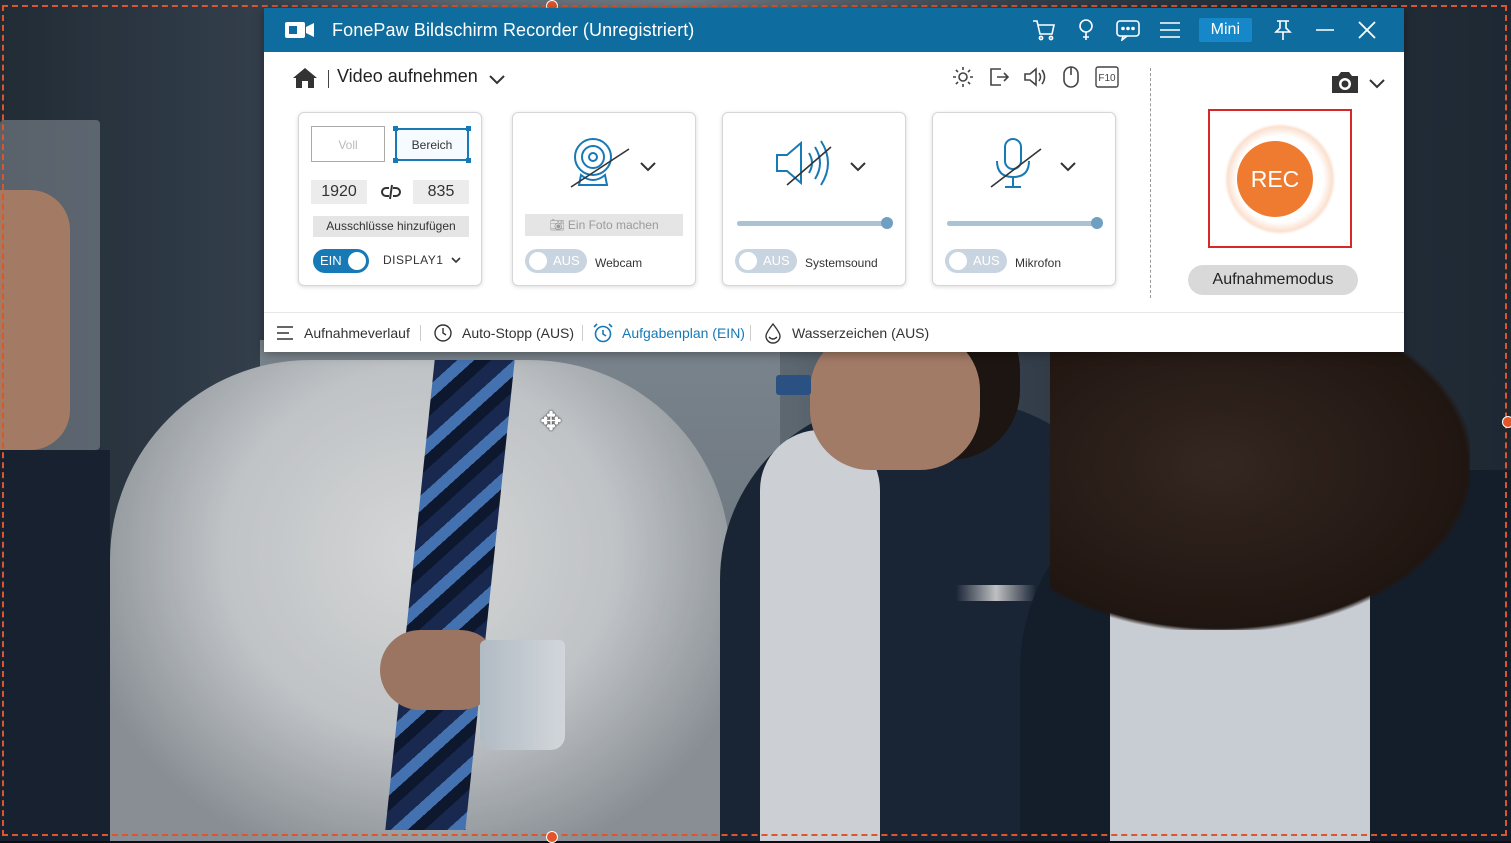 The width and height of the screenshot is (1511, 843). What do you see at coordinates (1150, 183) in the screenshot?
I see `rec-divider` at bounding box center [1150, 183].